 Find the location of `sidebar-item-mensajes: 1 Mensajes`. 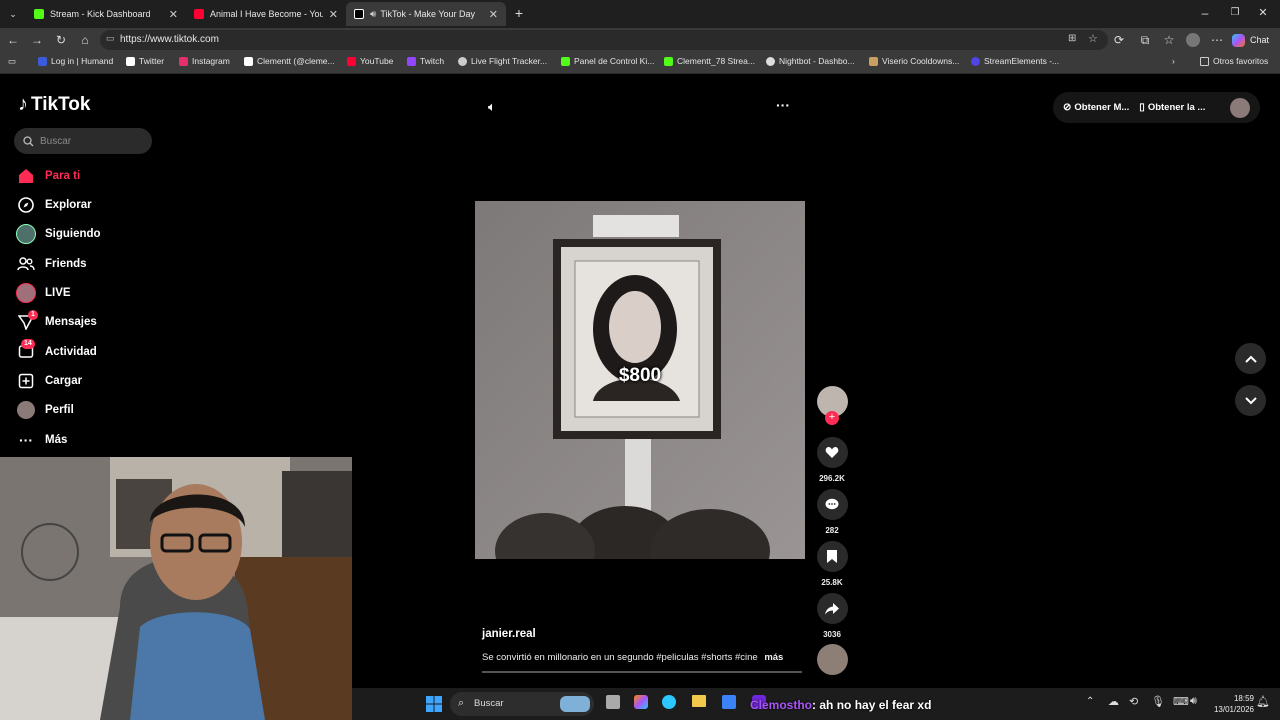

sidebar-item-mensajes: 1 Mensajes is located at coordinates (91, 322).